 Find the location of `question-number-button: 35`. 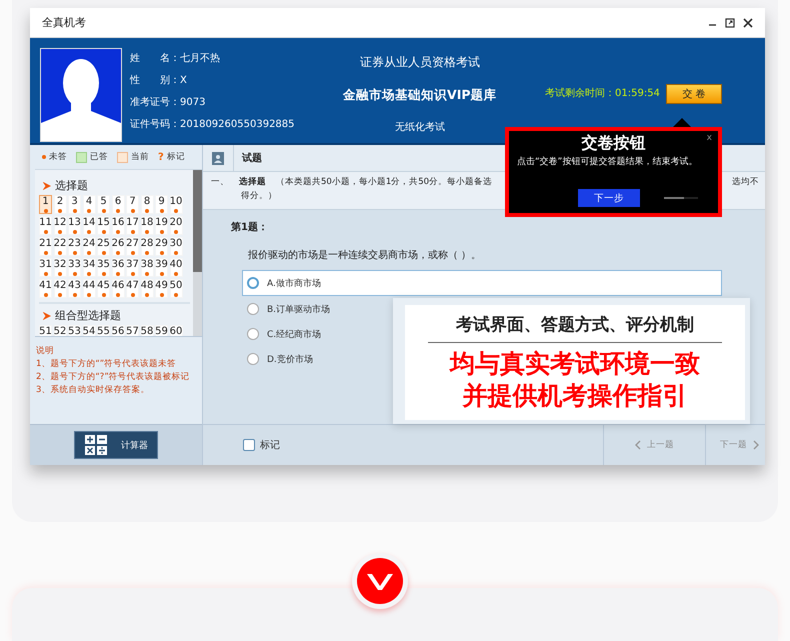

question-number-button: 35 is located at coordinates (103, 267).